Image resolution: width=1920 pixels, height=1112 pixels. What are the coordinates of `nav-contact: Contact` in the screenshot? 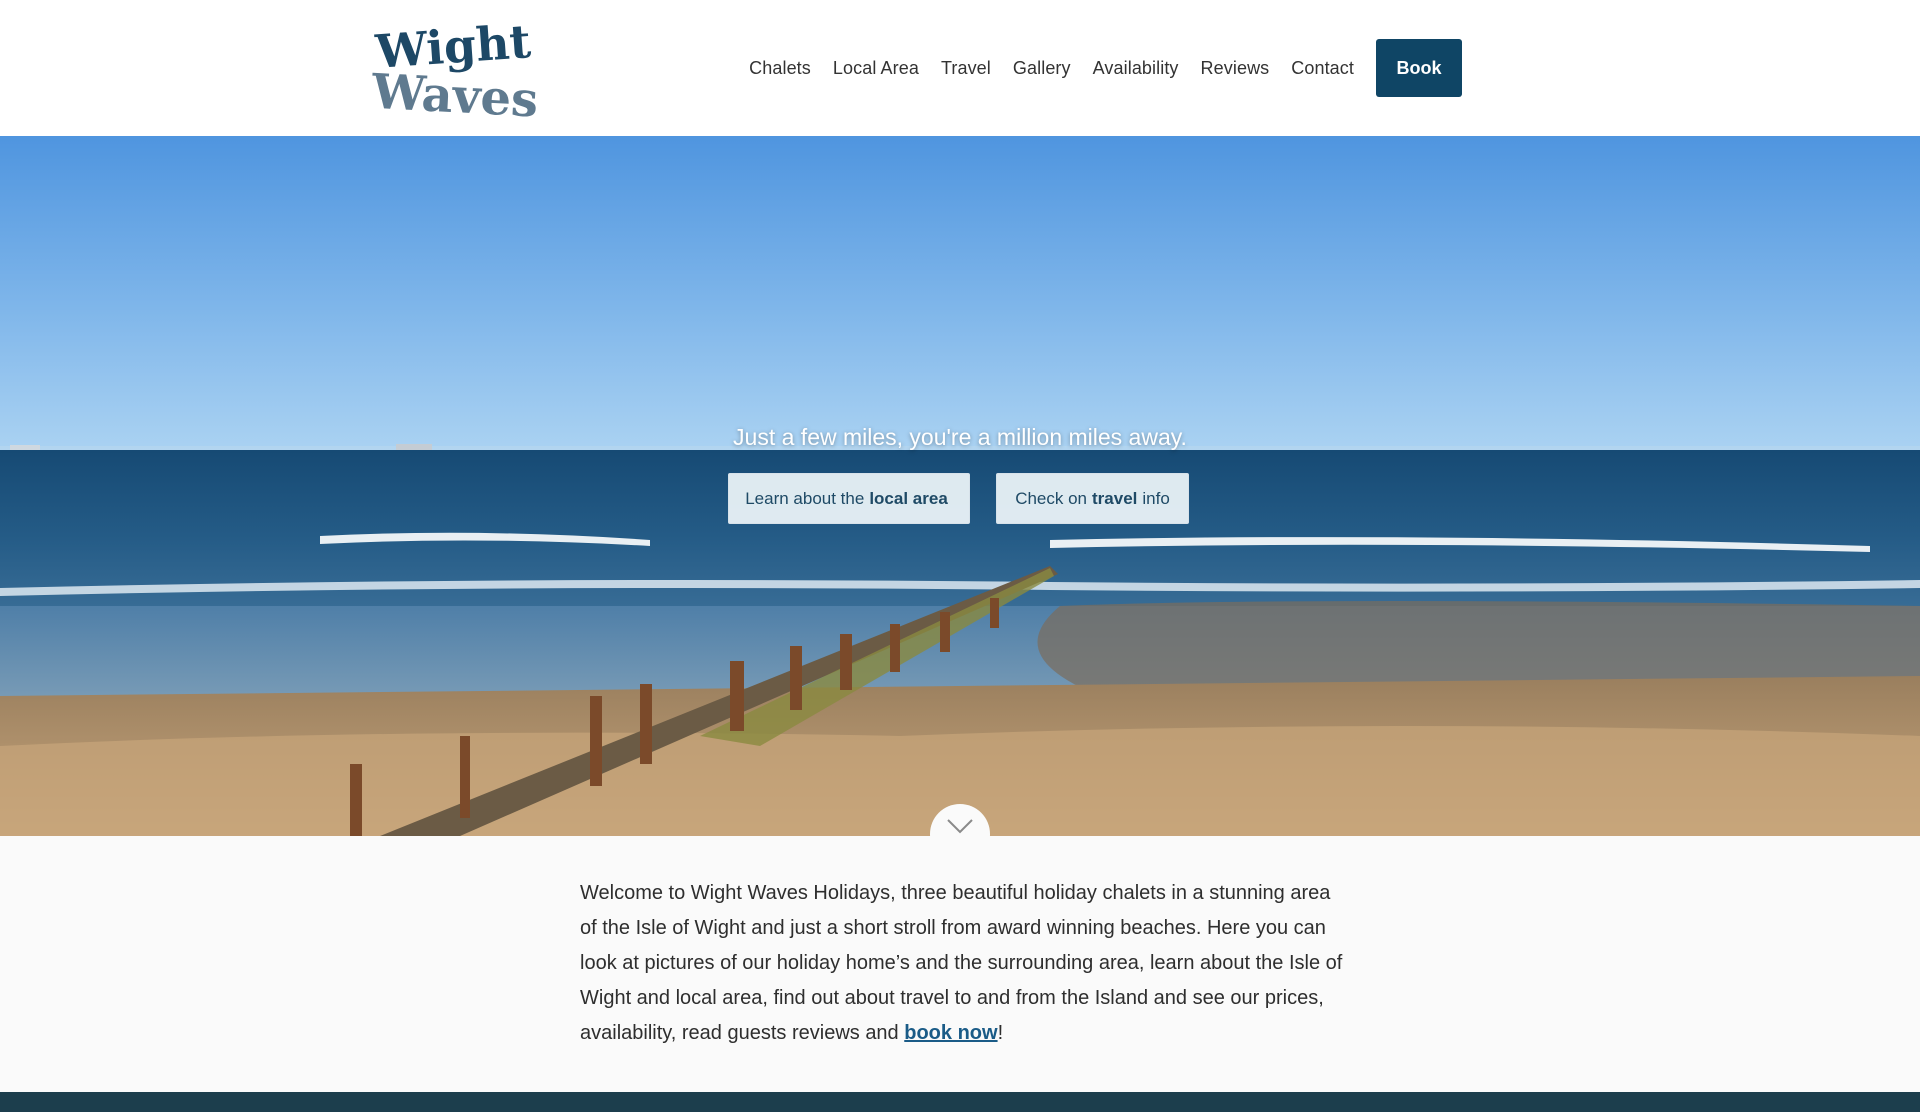 It's located at (1322, 68).